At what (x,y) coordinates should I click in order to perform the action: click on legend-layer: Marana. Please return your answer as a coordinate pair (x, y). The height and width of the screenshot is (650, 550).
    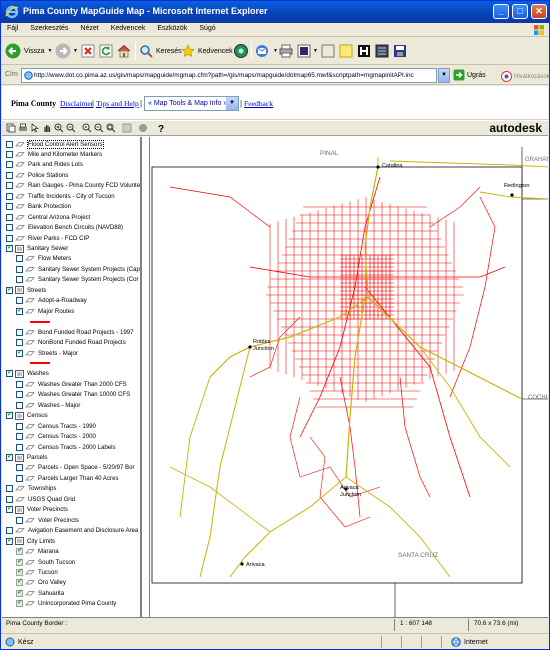
    Looking at the image, I should click on (37, 551).